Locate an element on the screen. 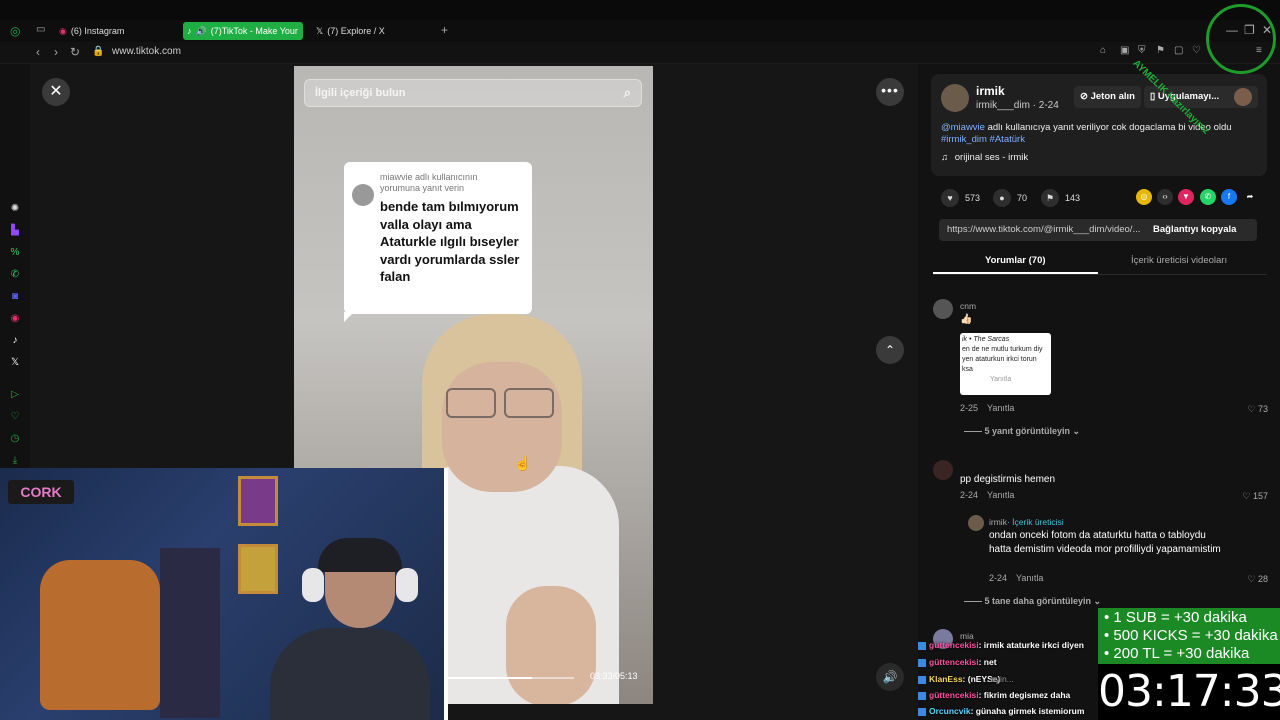 The width and height of the screenshot is (1280, 720). tab-tiktok: ♪ 🔊 (7)TikTok - Make Your is located at coordinates (243, 31).